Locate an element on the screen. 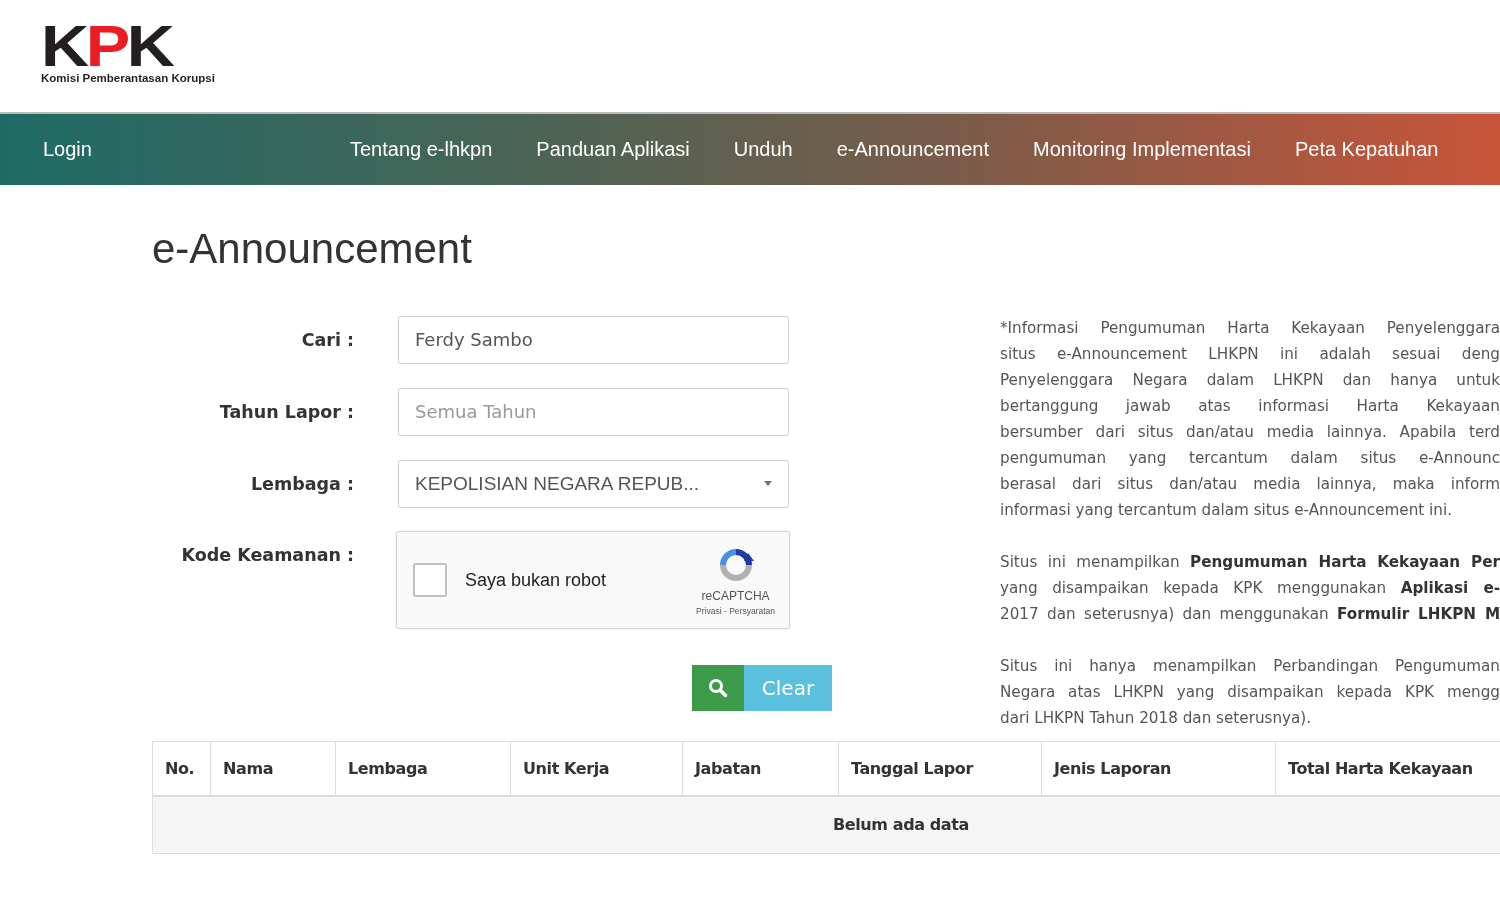 The width and height of the screenshot is (1500, 900). column-header: Nama is located at coordinates (273, 768).